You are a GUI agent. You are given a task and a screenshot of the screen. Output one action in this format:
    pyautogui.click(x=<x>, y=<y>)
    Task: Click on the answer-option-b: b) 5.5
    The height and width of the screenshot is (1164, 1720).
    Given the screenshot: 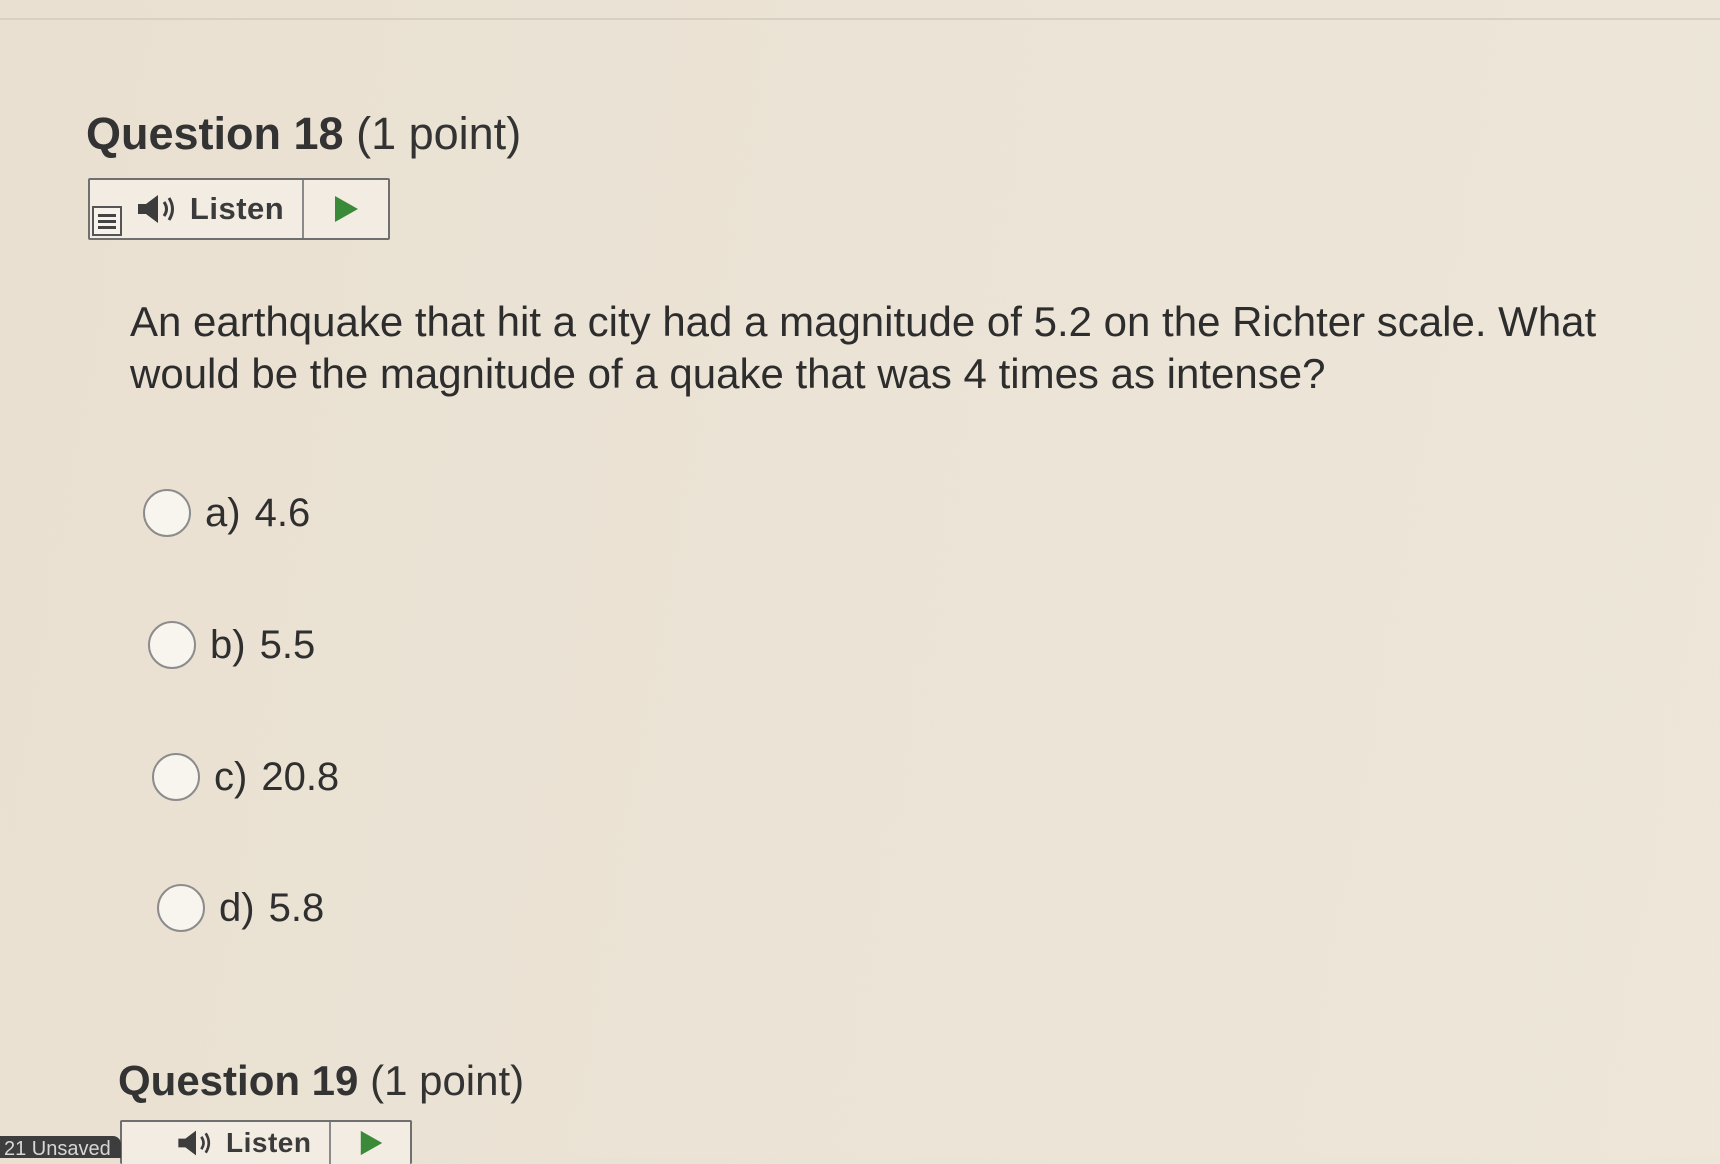 What is the action you would take?
    pyautogui.click(x=231, y=645)
    